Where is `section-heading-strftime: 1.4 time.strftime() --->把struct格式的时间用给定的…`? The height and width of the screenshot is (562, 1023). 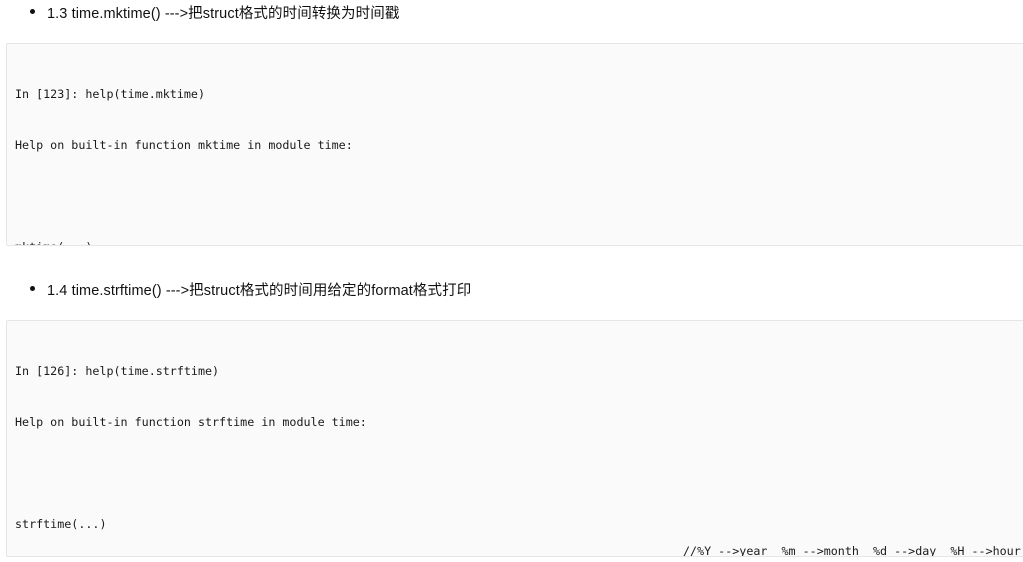
section-heading-strftime: 1.4 time.strftime() --->把struct格式的时间用给定的… is located at coordinates (235, 291).